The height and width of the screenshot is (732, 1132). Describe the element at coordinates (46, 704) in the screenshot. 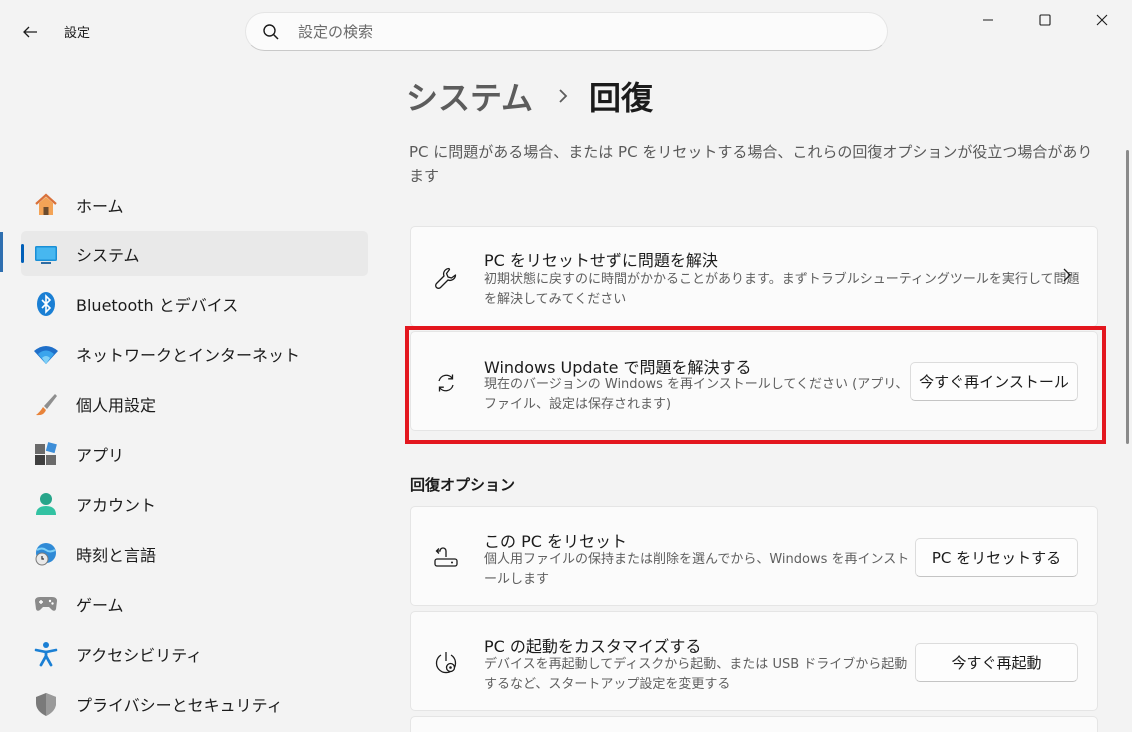

I see `privacy-icon` at that location.